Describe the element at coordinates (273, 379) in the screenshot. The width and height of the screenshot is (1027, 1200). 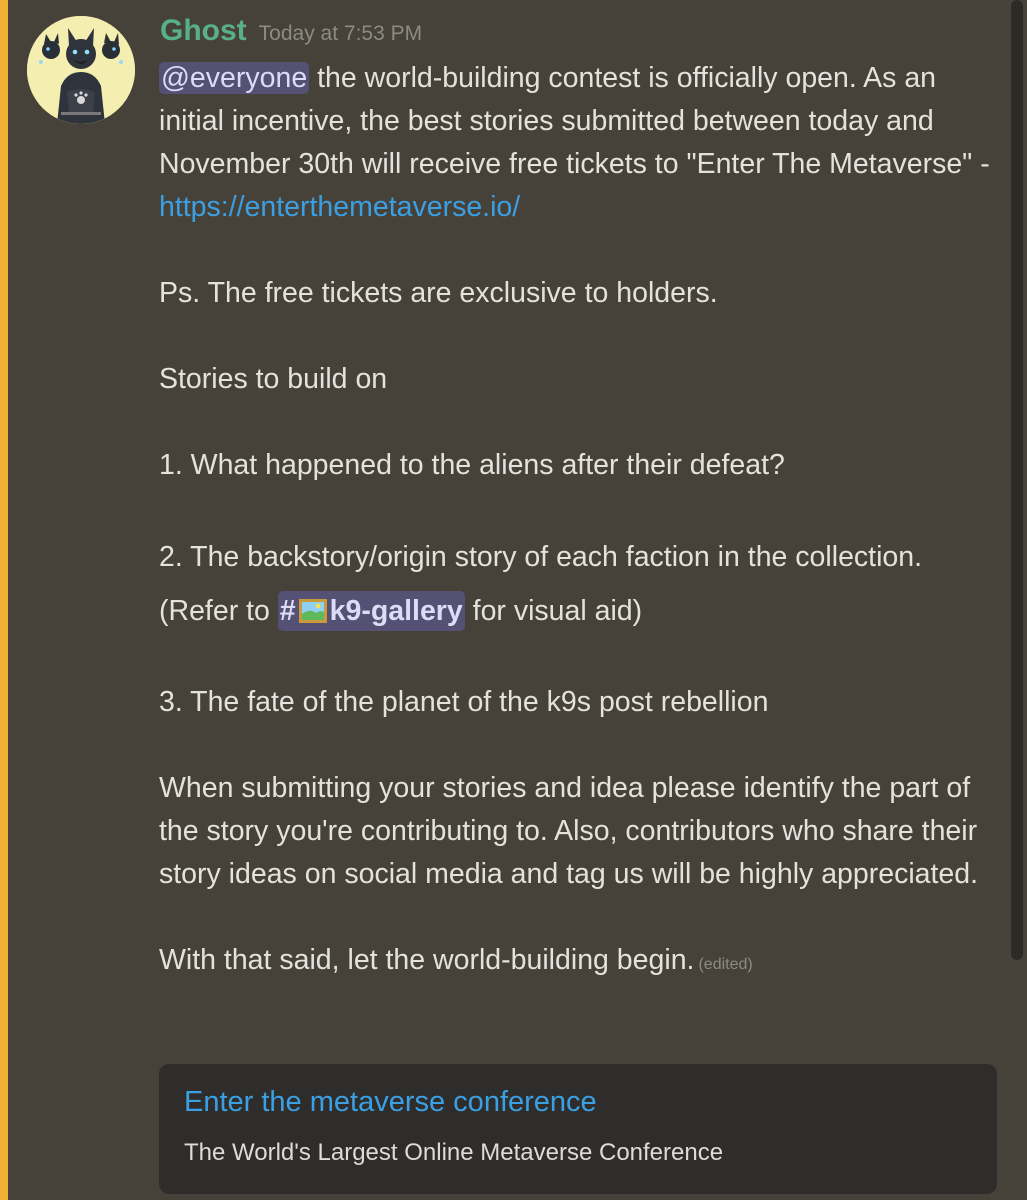
I see `stories-heading: Stories to build on` at that location.